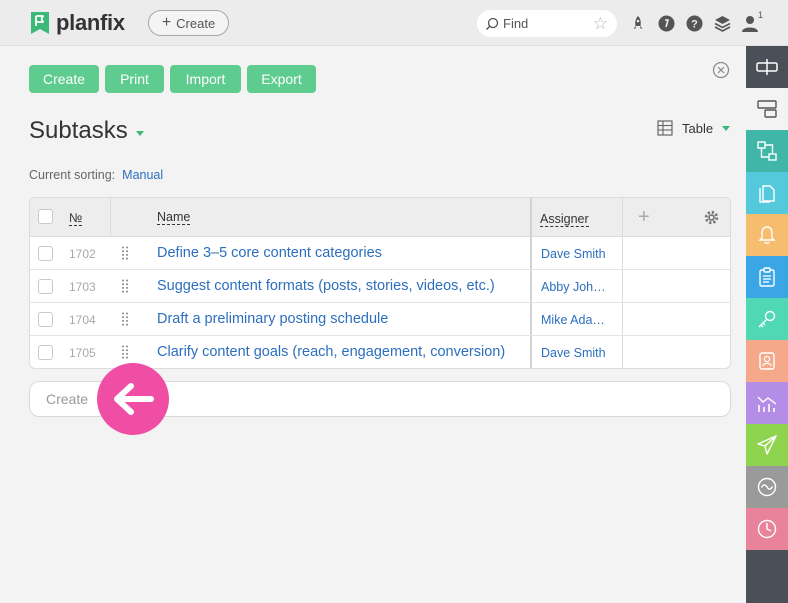 This screenshot has height=603, width=788. Describe the element at coordinates (82, 353) in the screenshot. I see `row-number: 1705` at that location.